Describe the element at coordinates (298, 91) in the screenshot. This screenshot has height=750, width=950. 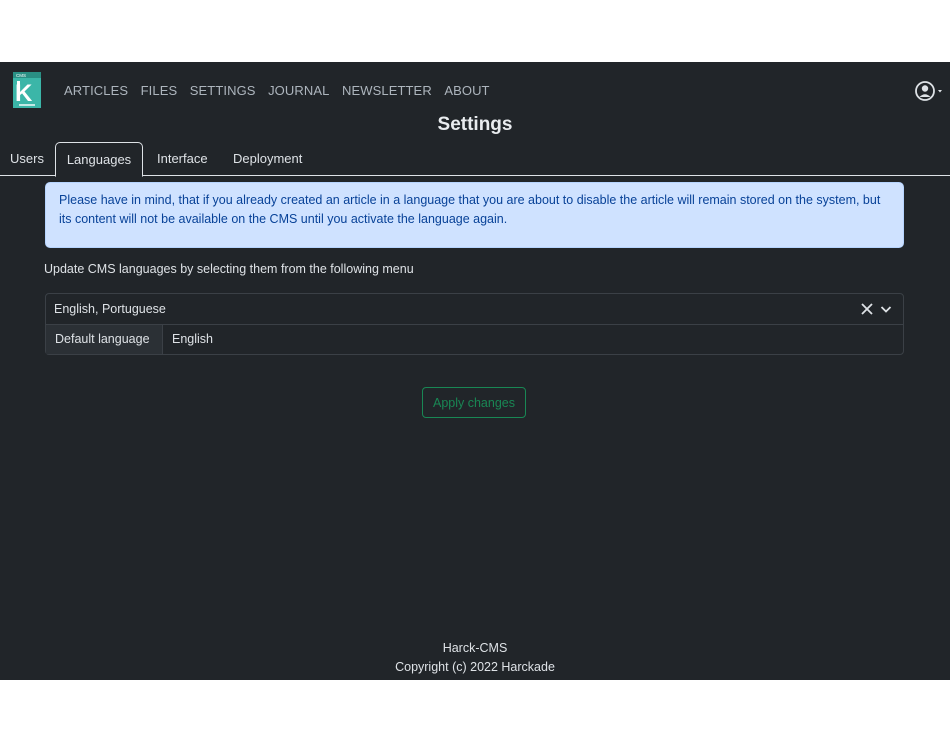
I see `nav-journal: JOURNAL` at that location.